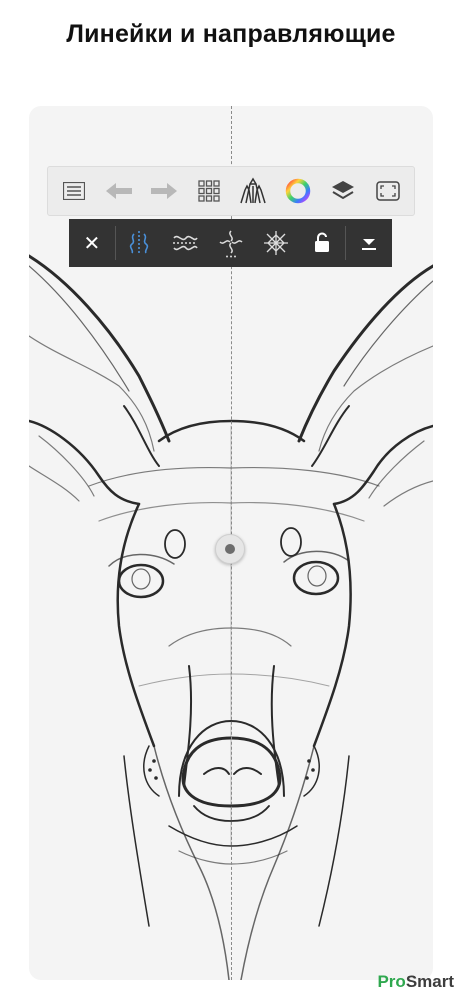 The width and height of the screenshot is (462, 1000). Describe the element at coordinates (253, 191) in the screenshot. I see `brushes-icon` at that location.